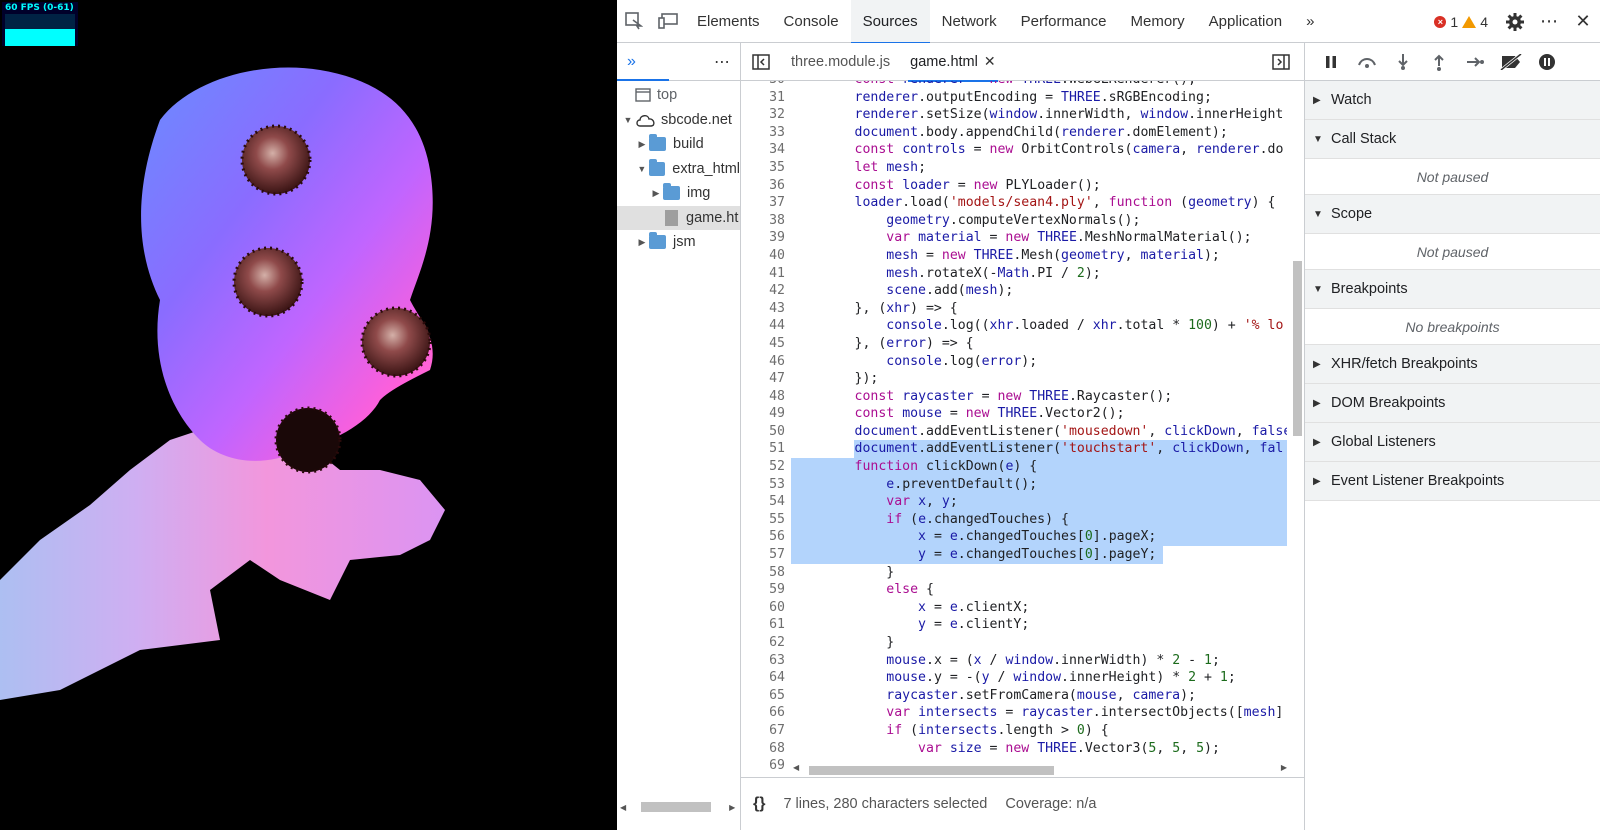 This screenshot has width=1600, height=830. What do you see at coordinates (765, 467) in the screenshot?
I see `line-number: 52` at bounding box center [765, 467].